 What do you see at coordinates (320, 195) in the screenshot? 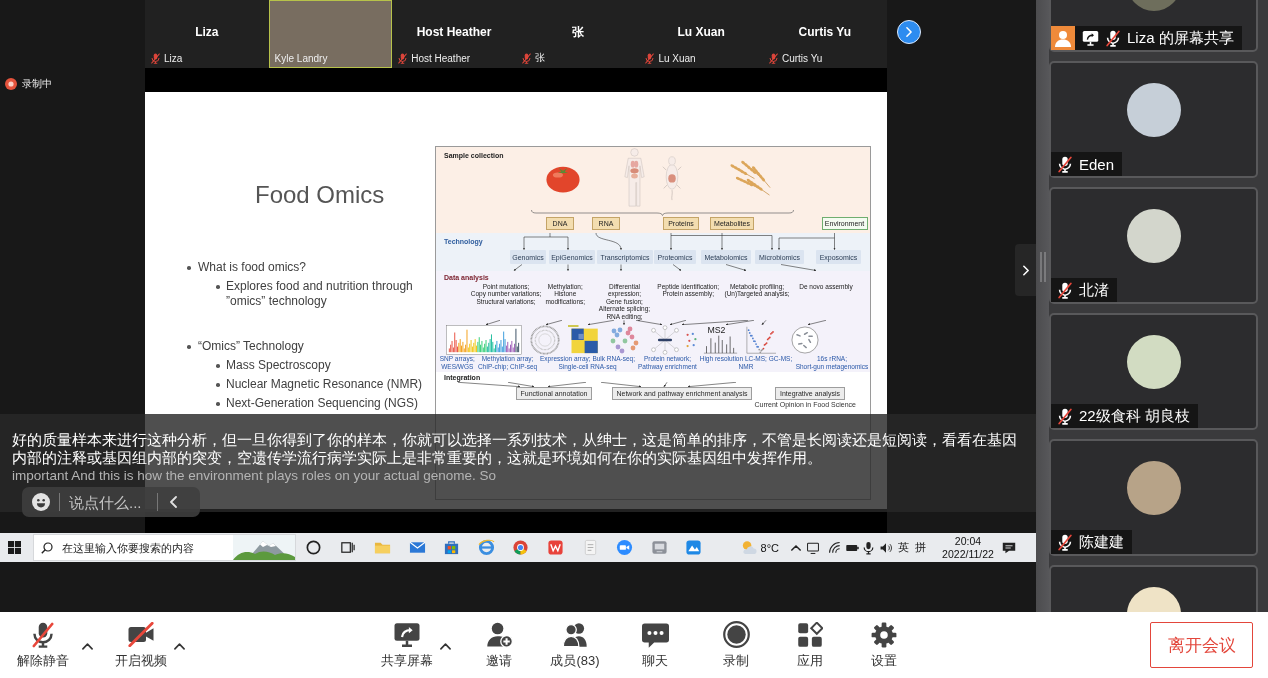
I see `slide-title: Food Omics` at bounding box center [320, 195].